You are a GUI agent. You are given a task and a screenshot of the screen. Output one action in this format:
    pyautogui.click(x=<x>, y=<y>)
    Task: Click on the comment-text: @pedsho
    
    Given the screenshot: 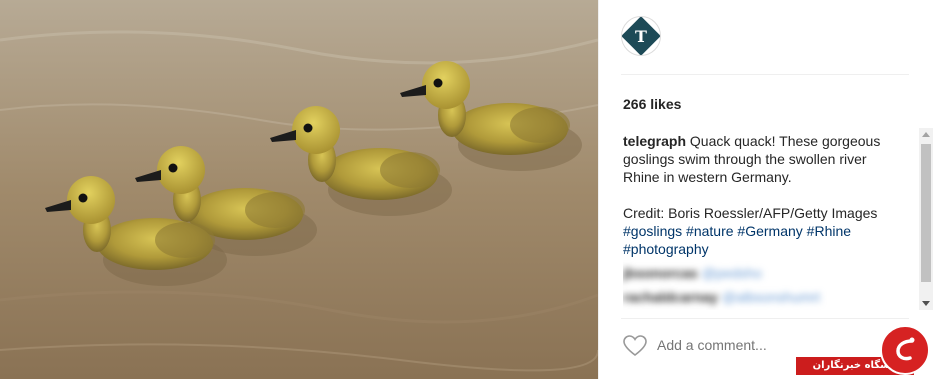 What is the action you would take?
    pyautogui.click(x=732, y=273)
    